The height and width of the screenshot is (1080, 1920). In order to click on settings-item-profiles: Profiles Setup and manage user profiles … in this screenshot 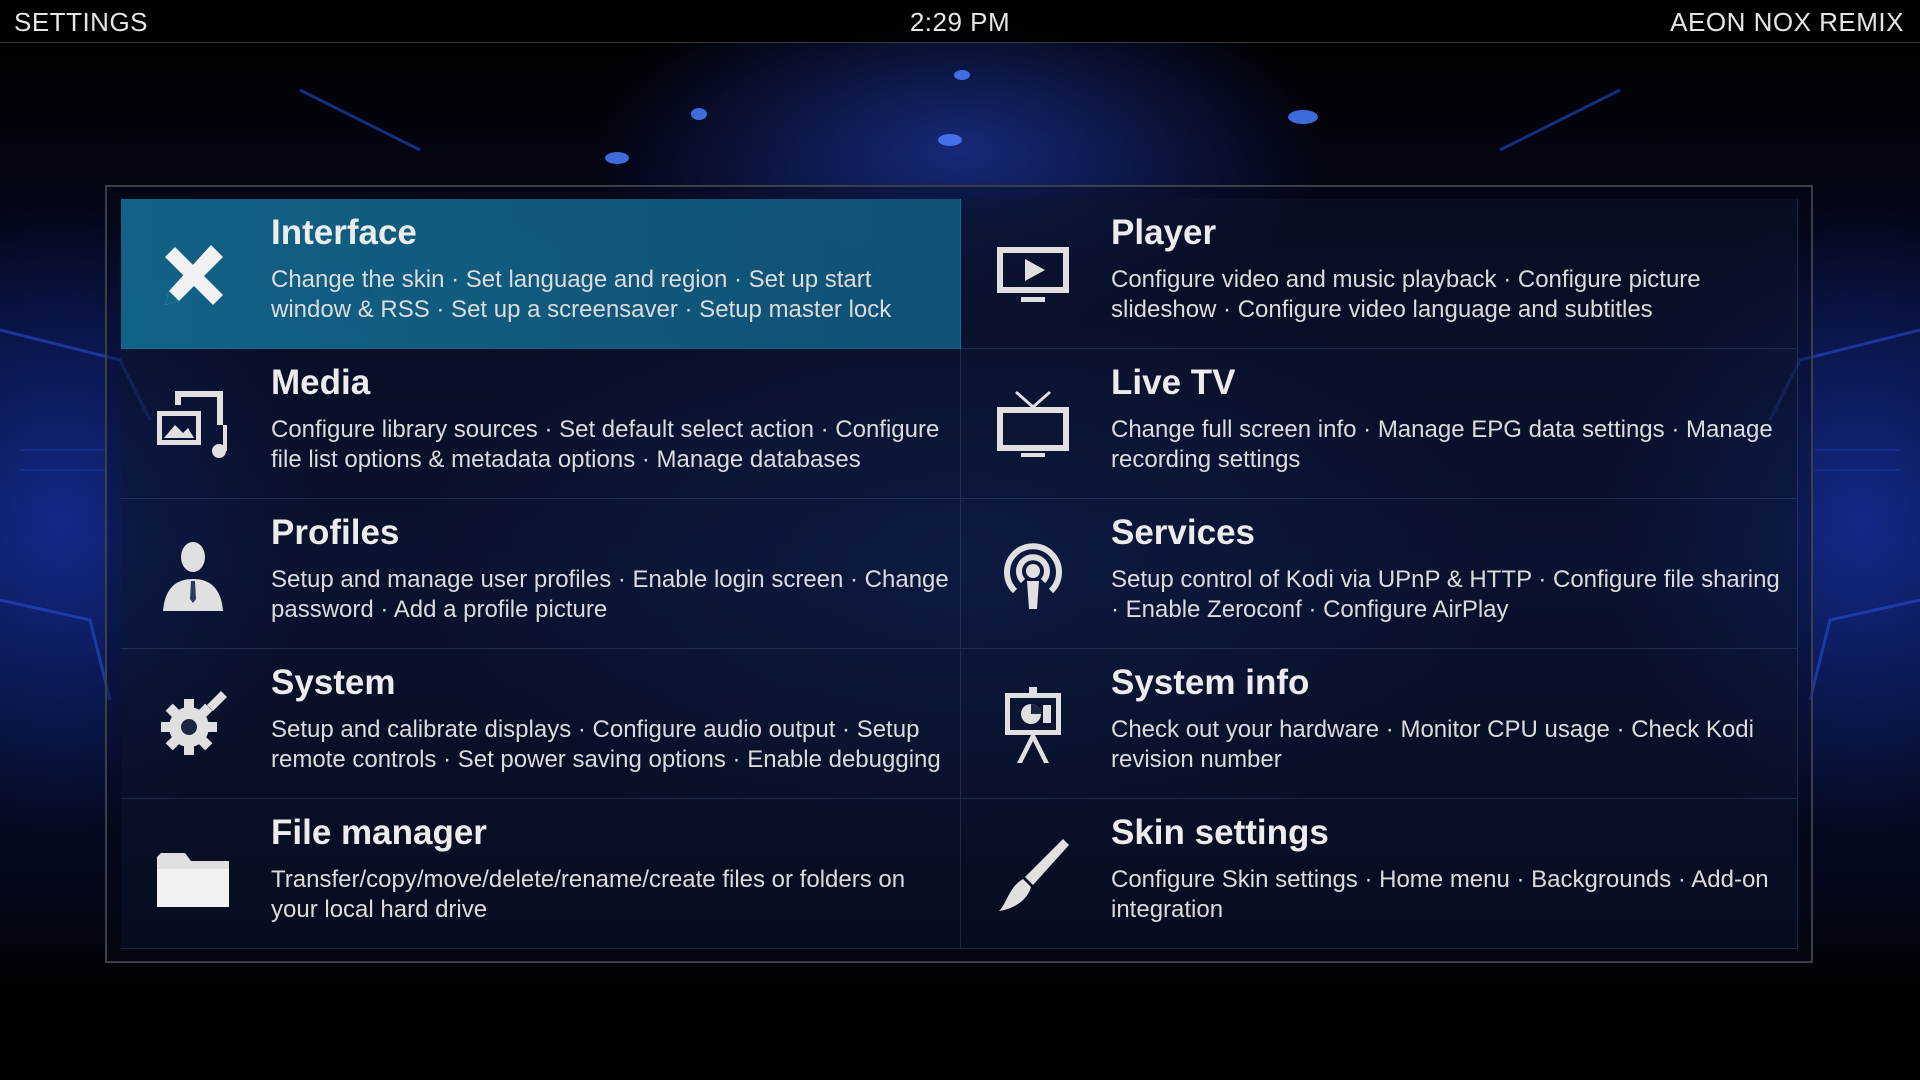, I will do `click(541, 574)`.